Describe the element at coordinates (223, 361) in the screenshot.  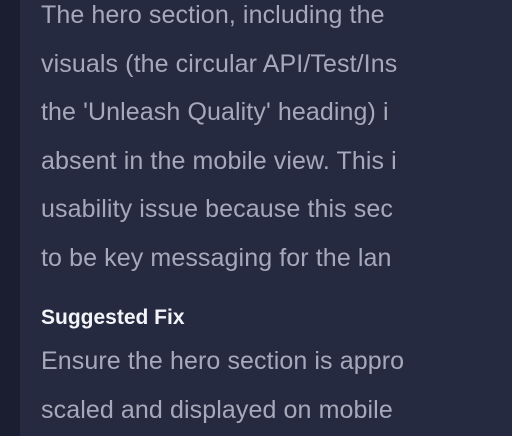
I see `suggested-fix-line: Ensure the hero section is appro` at that location.